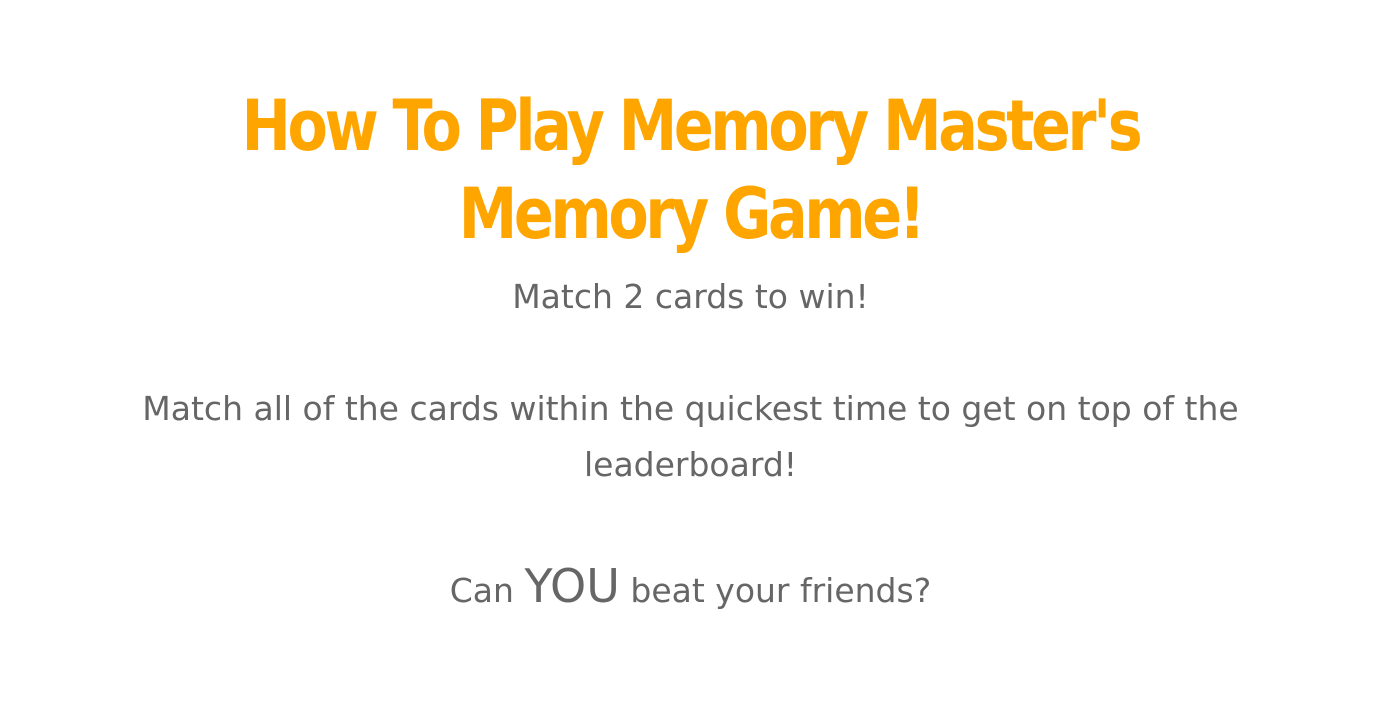 The height and width of the screenshot is (714, 1381). Describe the element at coordinates (690, 296) in the screenshot. I see `instruction-match-two: Match 2 cards to win!` at that location.